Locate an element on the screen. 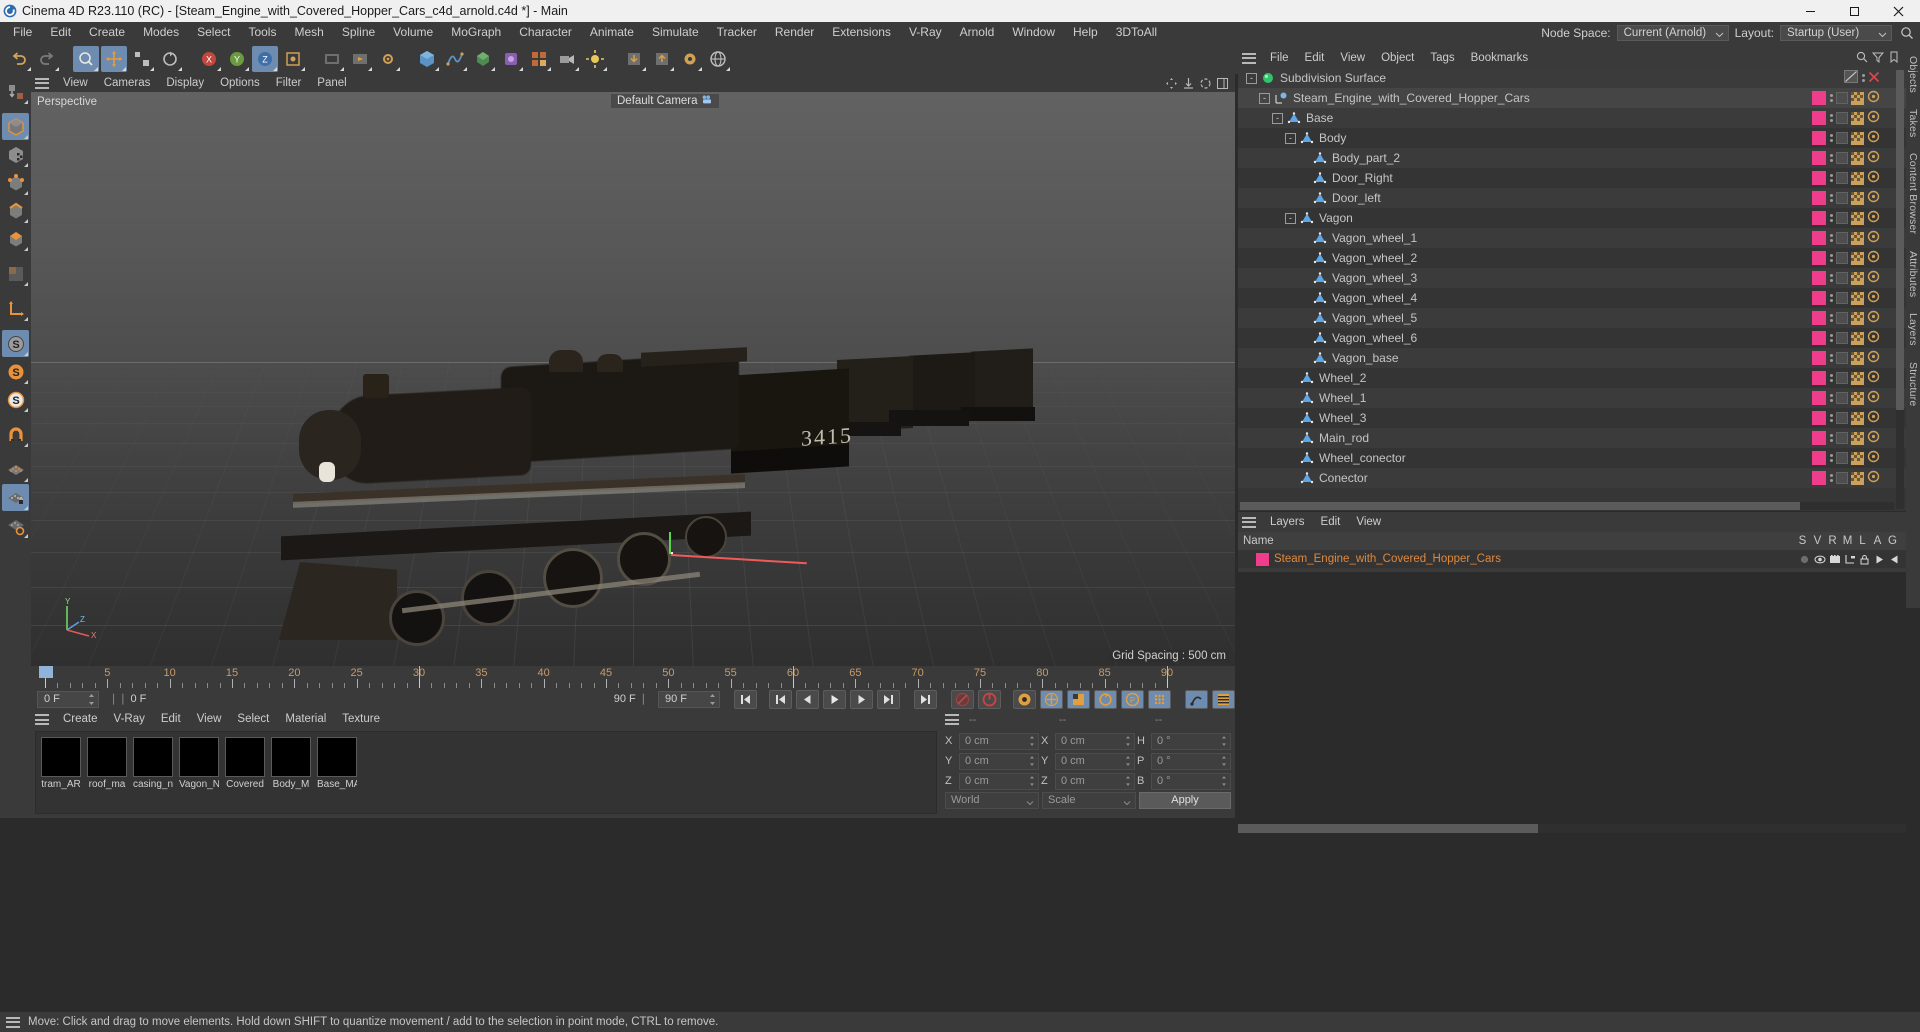  object-tree-row: Body_part_2 is located at coordinates (1572, 158).